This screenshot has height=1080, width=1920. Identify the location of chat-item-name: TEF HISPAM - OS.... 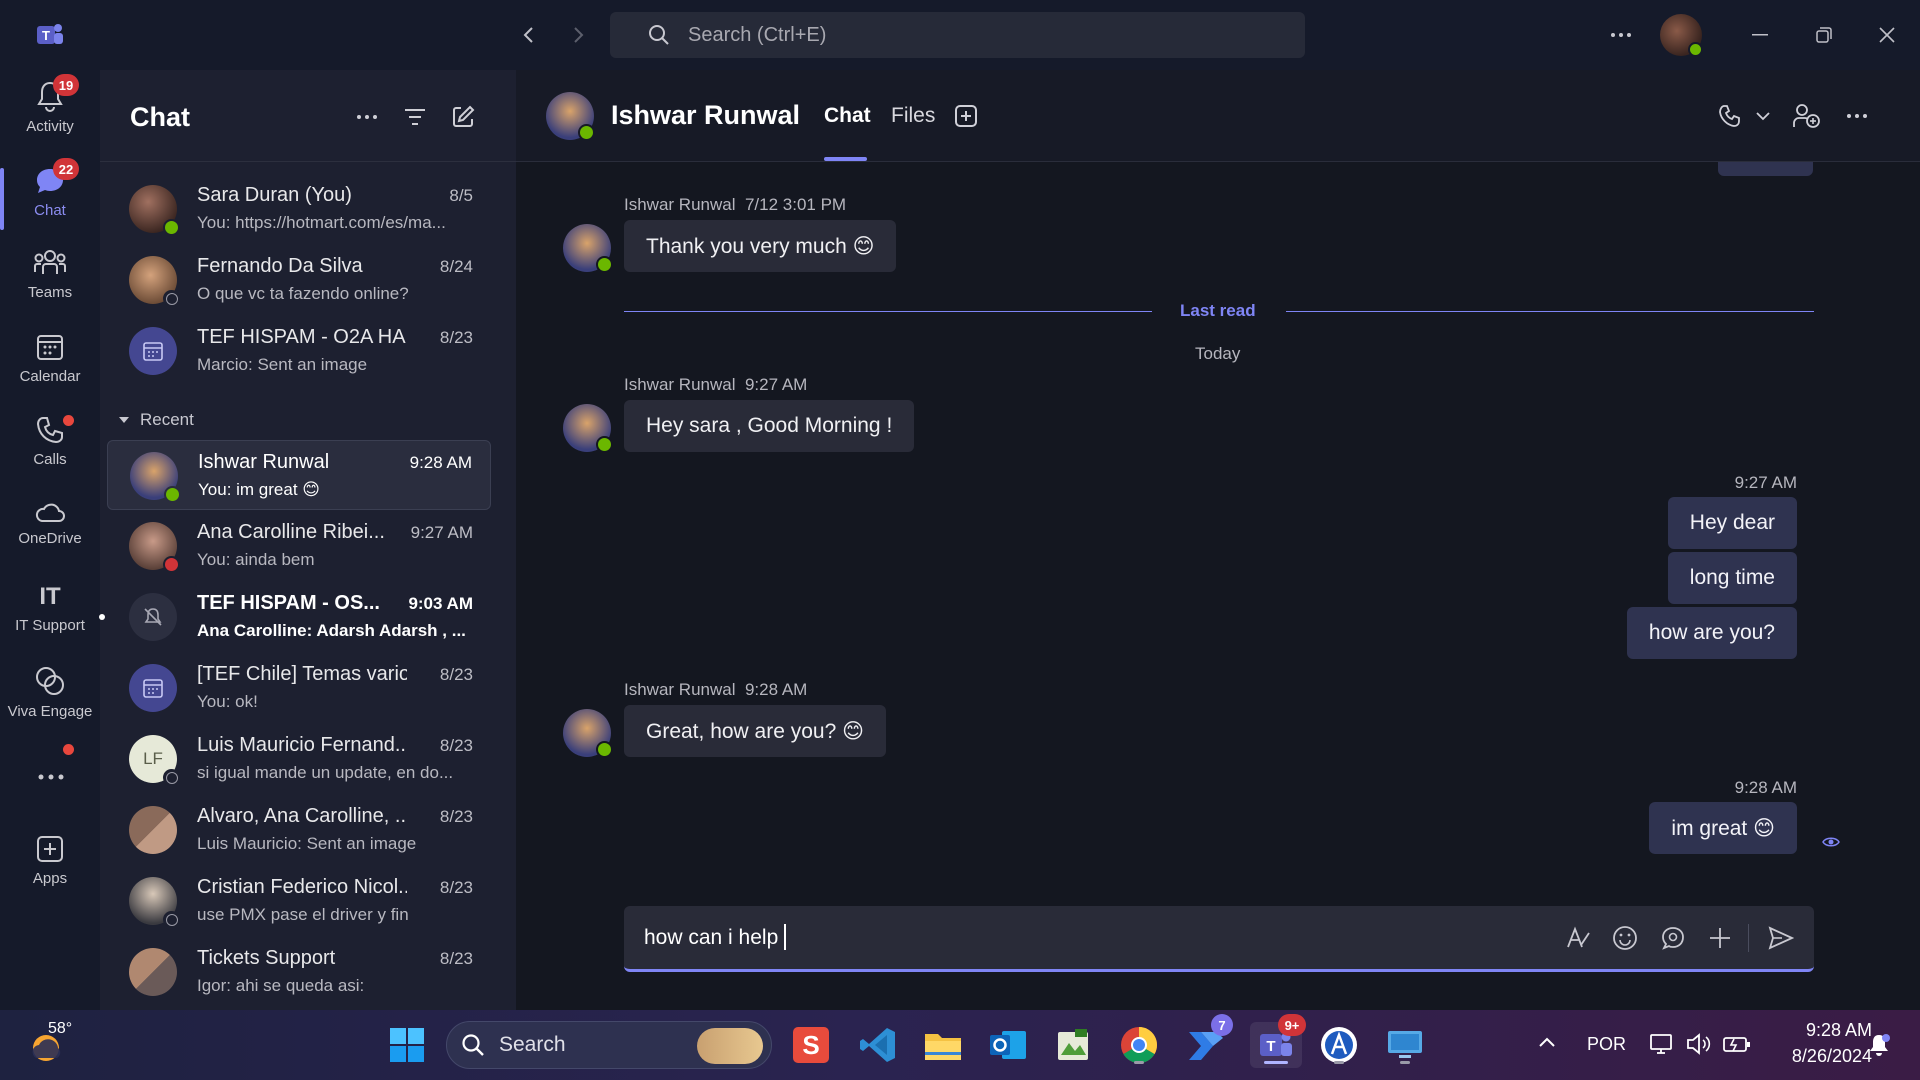
(288, 603).